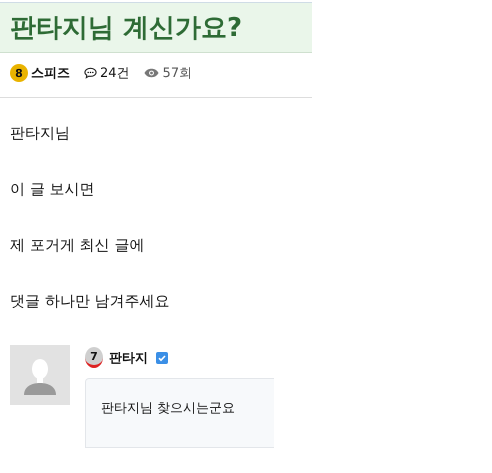  What do you see at coordinates (94, 357) in the screenshot?
I see `level-badge: 7` at bounding box center [94, 357].